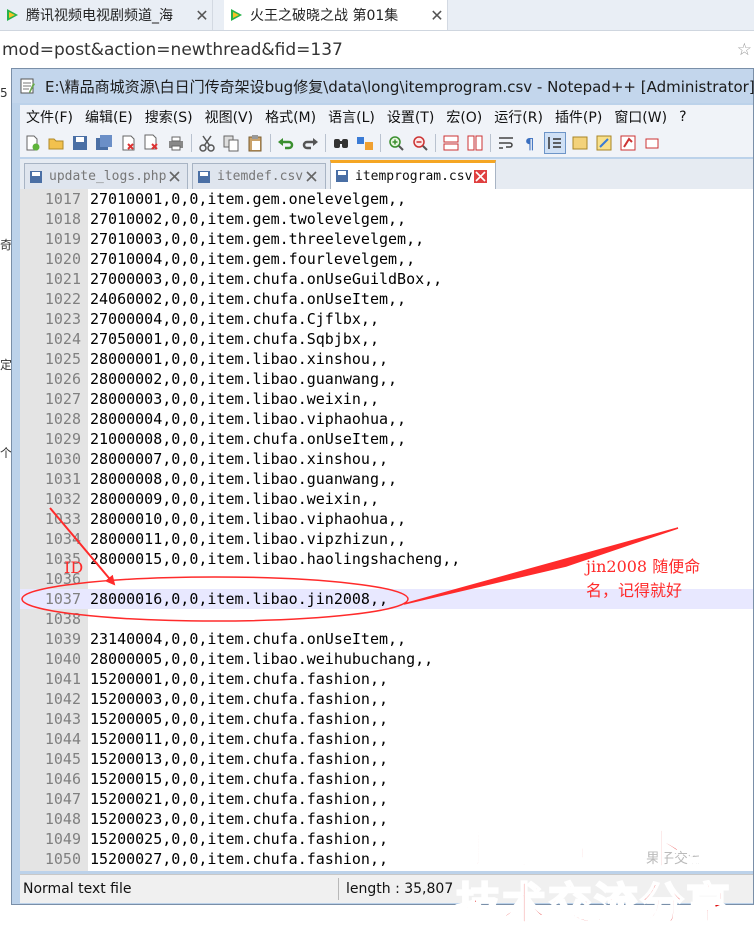 This screenshot has height=937, width=754. I want to click on function-list-icon, so click(604, 143).